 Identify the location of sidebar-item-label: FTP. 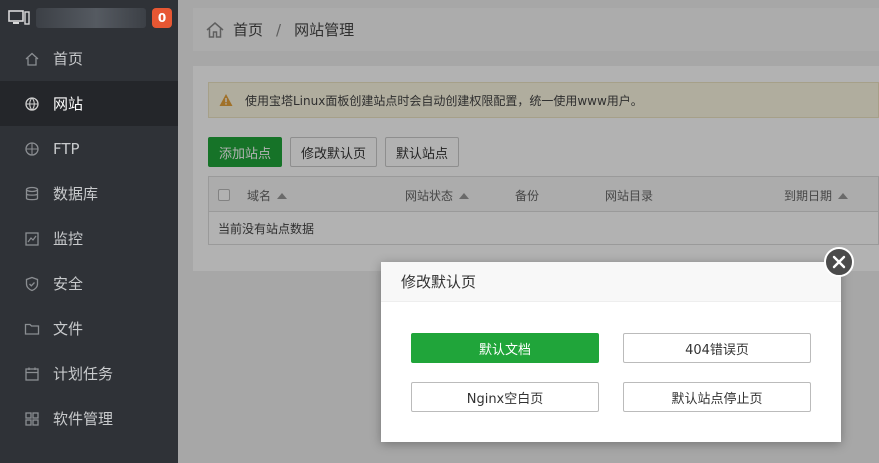
(66, 148).